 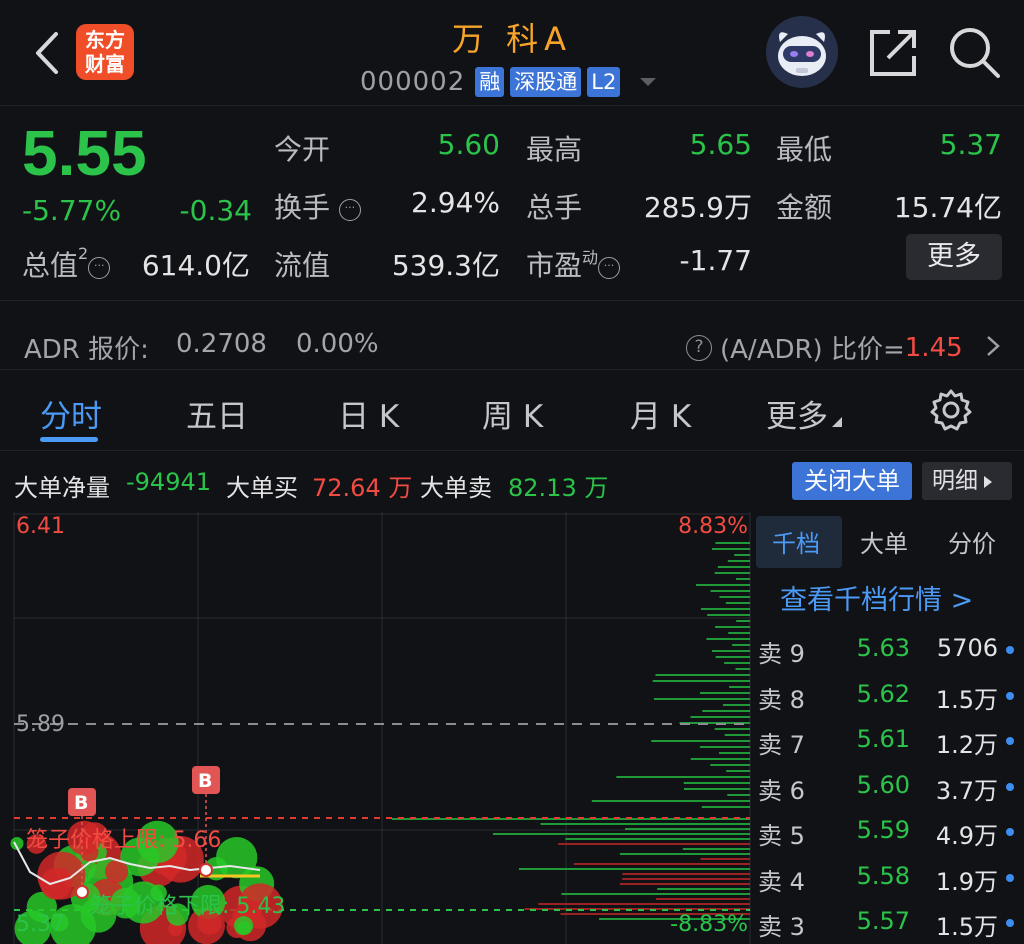 I want to click on chart-tabs: 分时 五日 日 K 周 K 月 K 更多, so click(x=512, y=411).